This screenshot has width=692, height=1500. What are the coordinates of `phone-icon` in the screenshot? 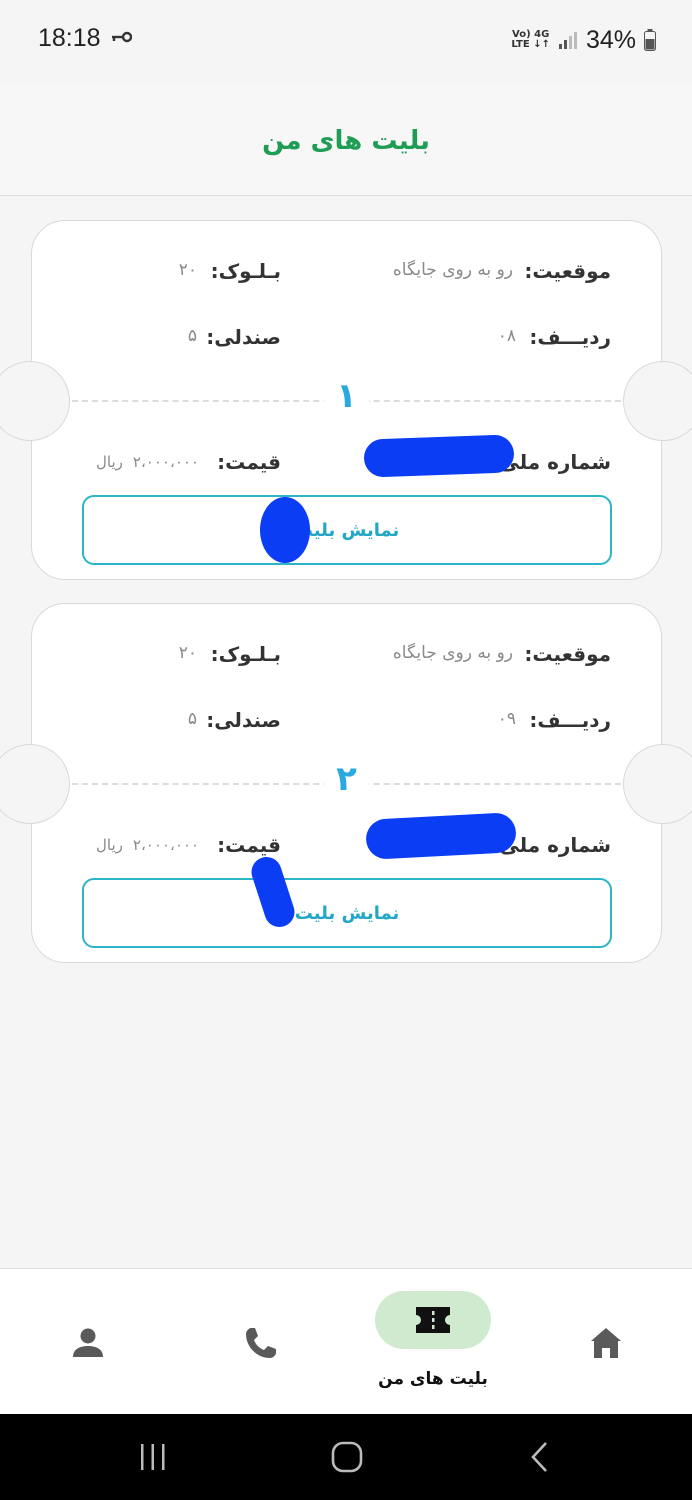 It's located at (261, 1343).